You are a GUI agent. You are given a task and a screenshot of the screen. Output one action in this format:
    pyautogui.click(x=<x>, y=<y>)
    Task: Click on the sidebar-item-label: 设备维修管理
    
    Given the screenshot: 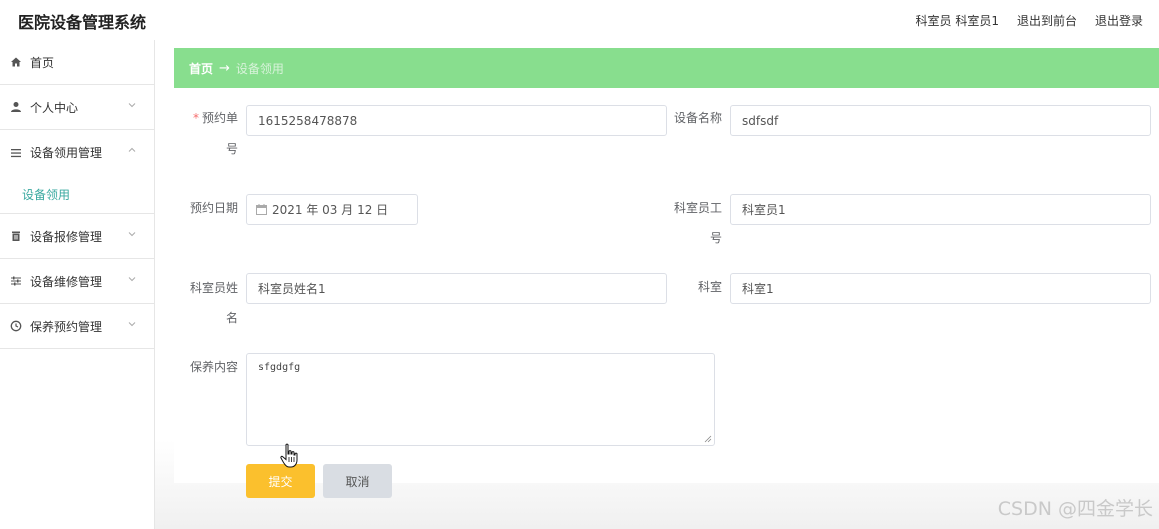 What is the action you would take?
    pyautogui.click(x=66, y=281)
    